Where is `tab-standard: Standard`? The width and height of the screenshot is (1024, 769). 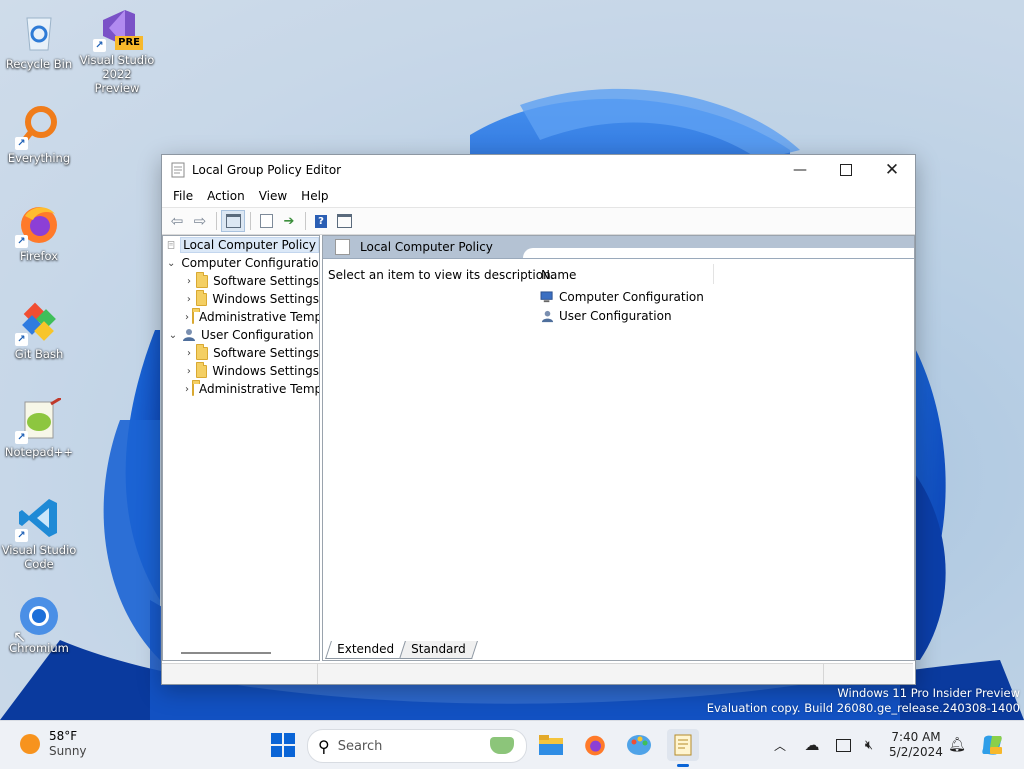
tab-standard: Standard is located at coordinates (438, 650).